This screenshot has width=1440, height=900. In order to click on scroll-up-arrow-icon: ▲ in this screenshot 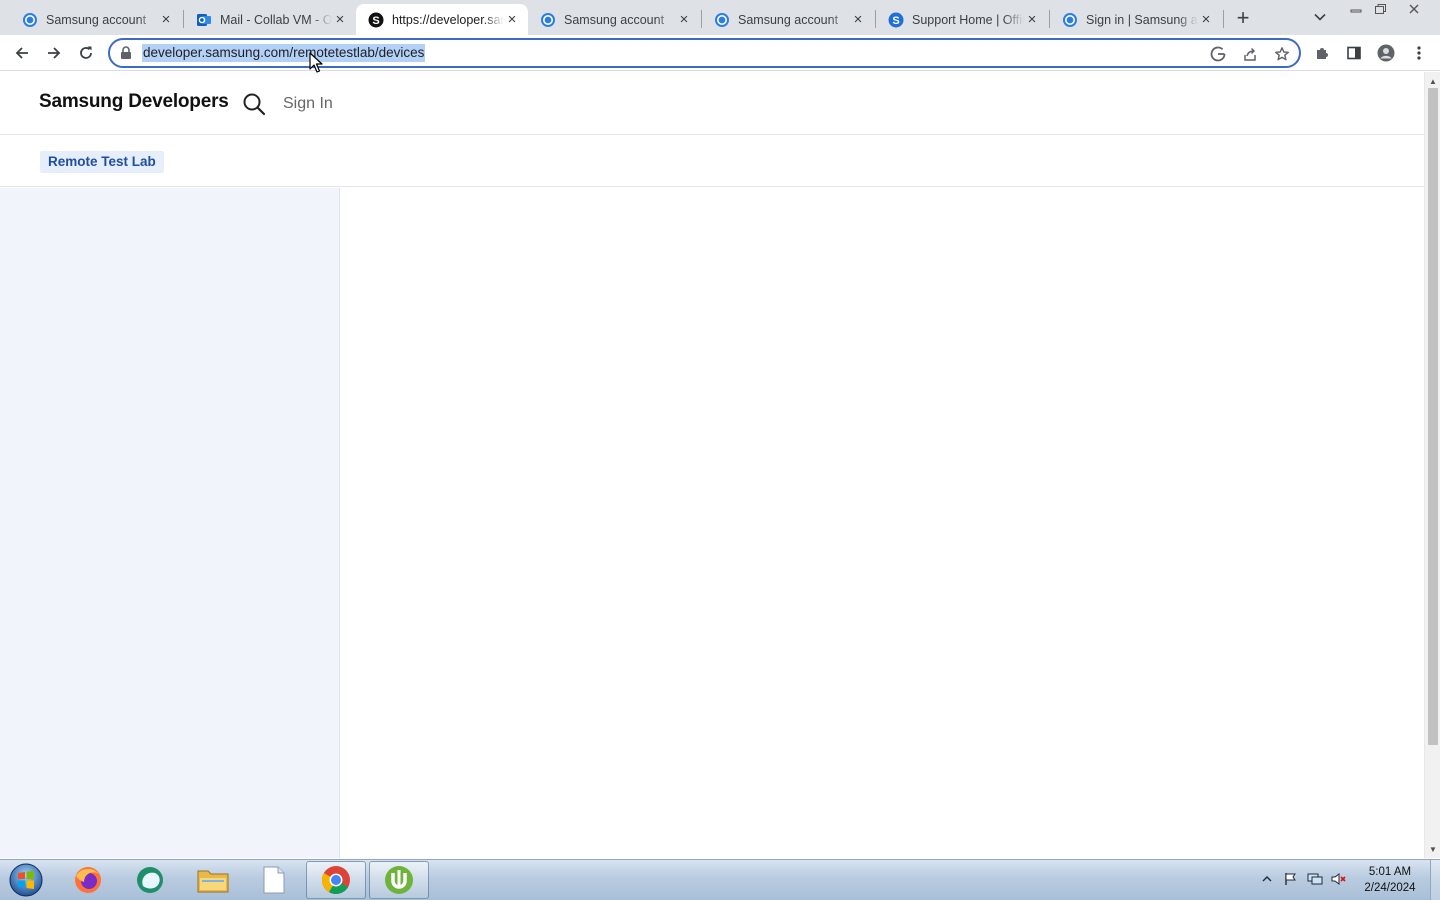, I will do `click(1432, 81)`.